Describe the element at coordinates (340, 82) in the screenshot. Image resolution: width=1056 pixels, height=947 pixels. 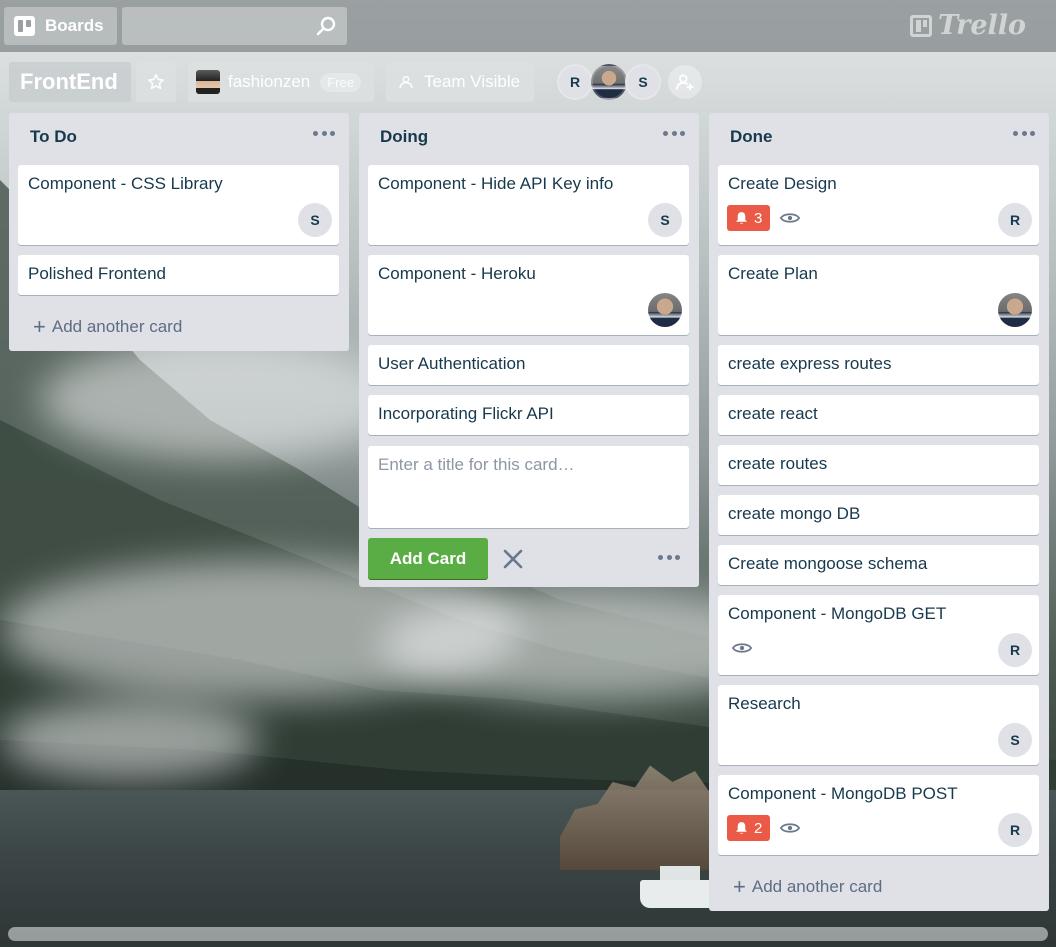
I see `plan-badge: Free` at that location.